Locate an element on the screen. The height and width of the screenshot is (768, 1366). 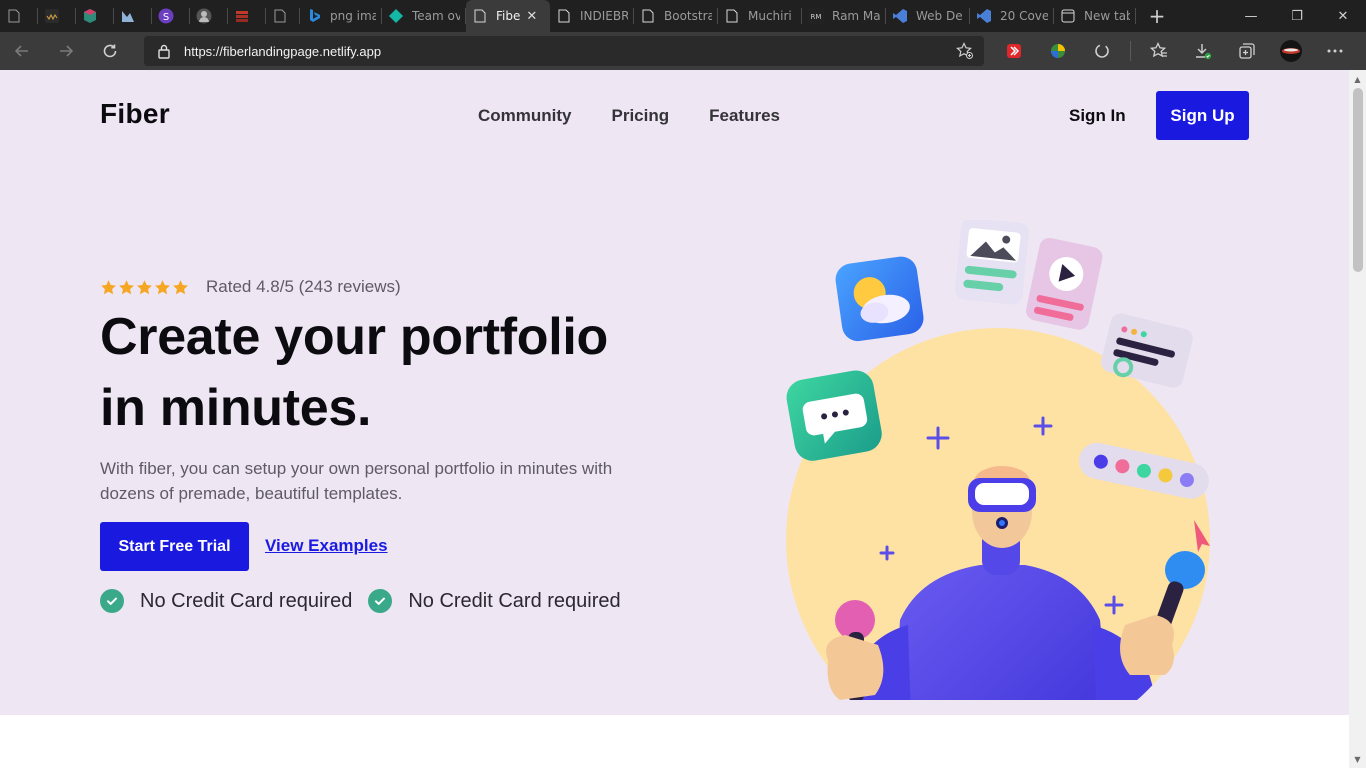
arrow-right-icon is located at coordinates (67, 51).